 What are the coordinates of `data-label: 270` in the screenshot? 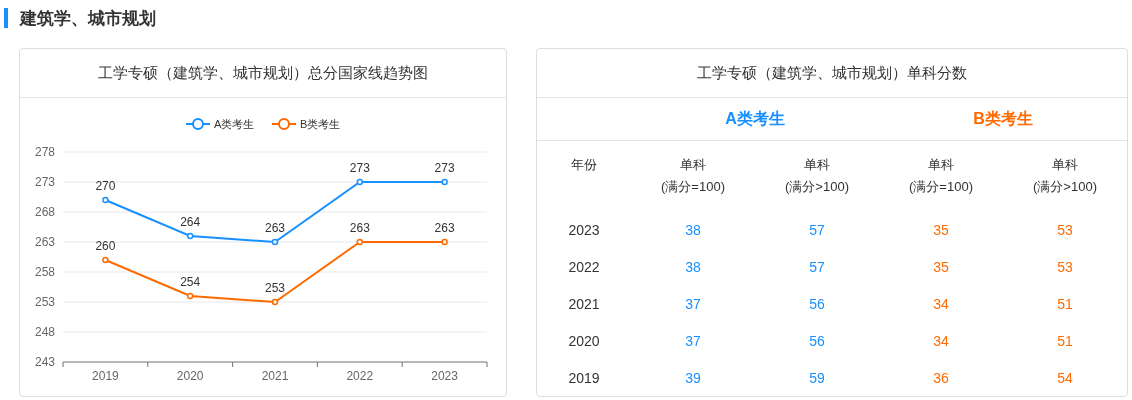 It's located at (105, 186).